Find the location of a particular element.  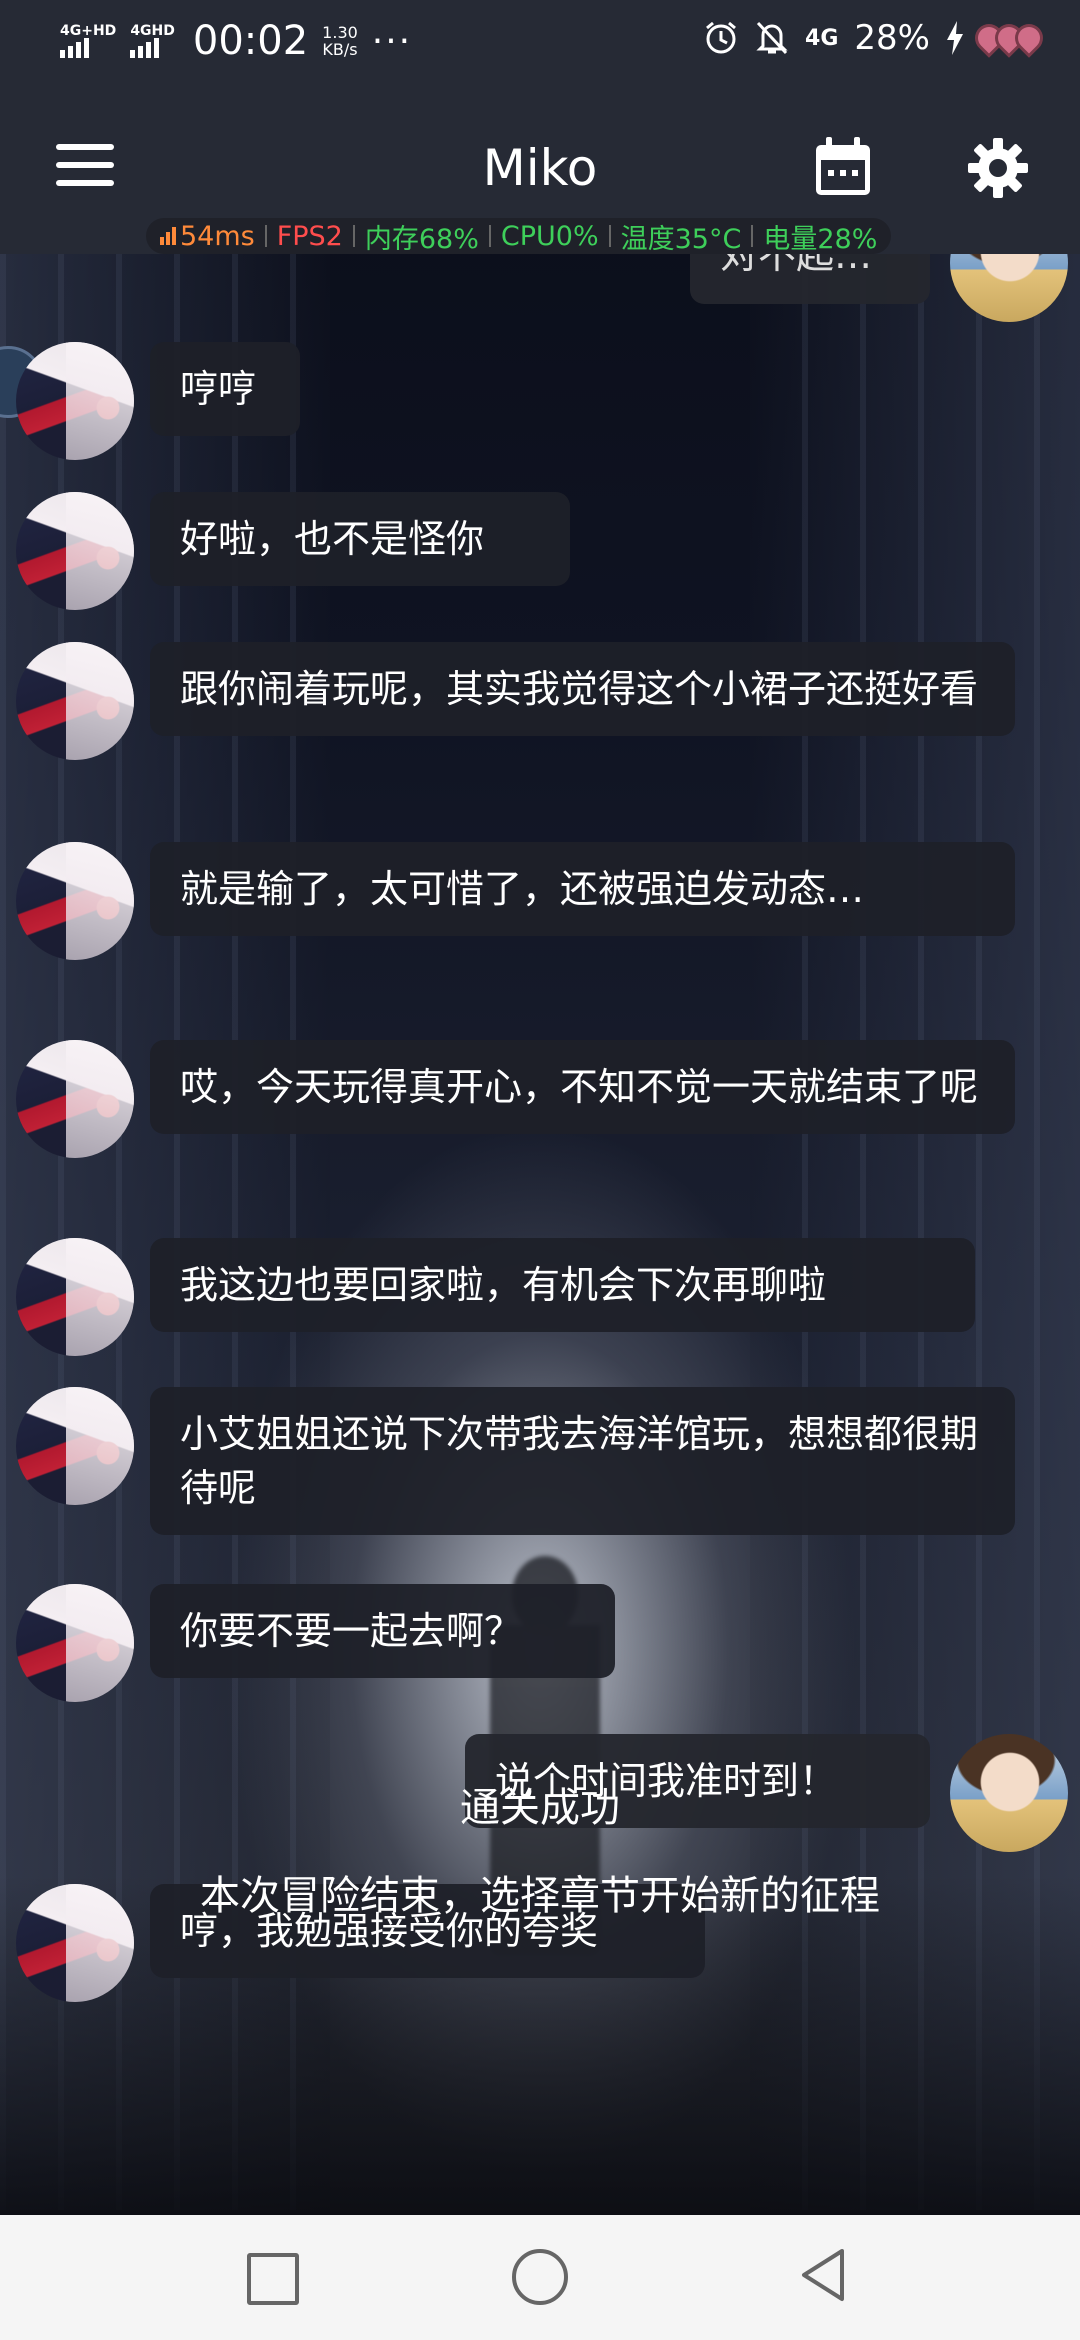

alarm-icon is located at coordinates (721, 37).